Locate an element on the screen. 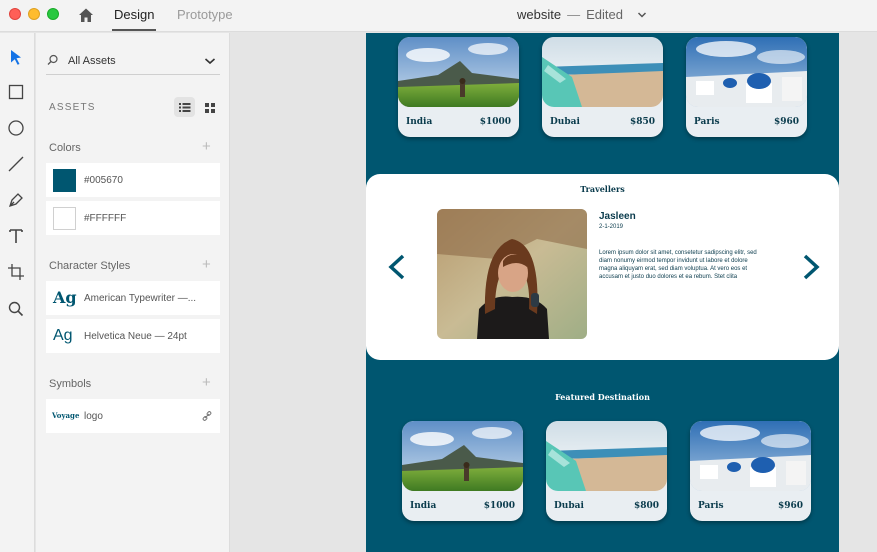 Image resolution: width=877 pixels, height=552 pixels. assets-filter-label: All Assets is located at coordinates (92, 61).